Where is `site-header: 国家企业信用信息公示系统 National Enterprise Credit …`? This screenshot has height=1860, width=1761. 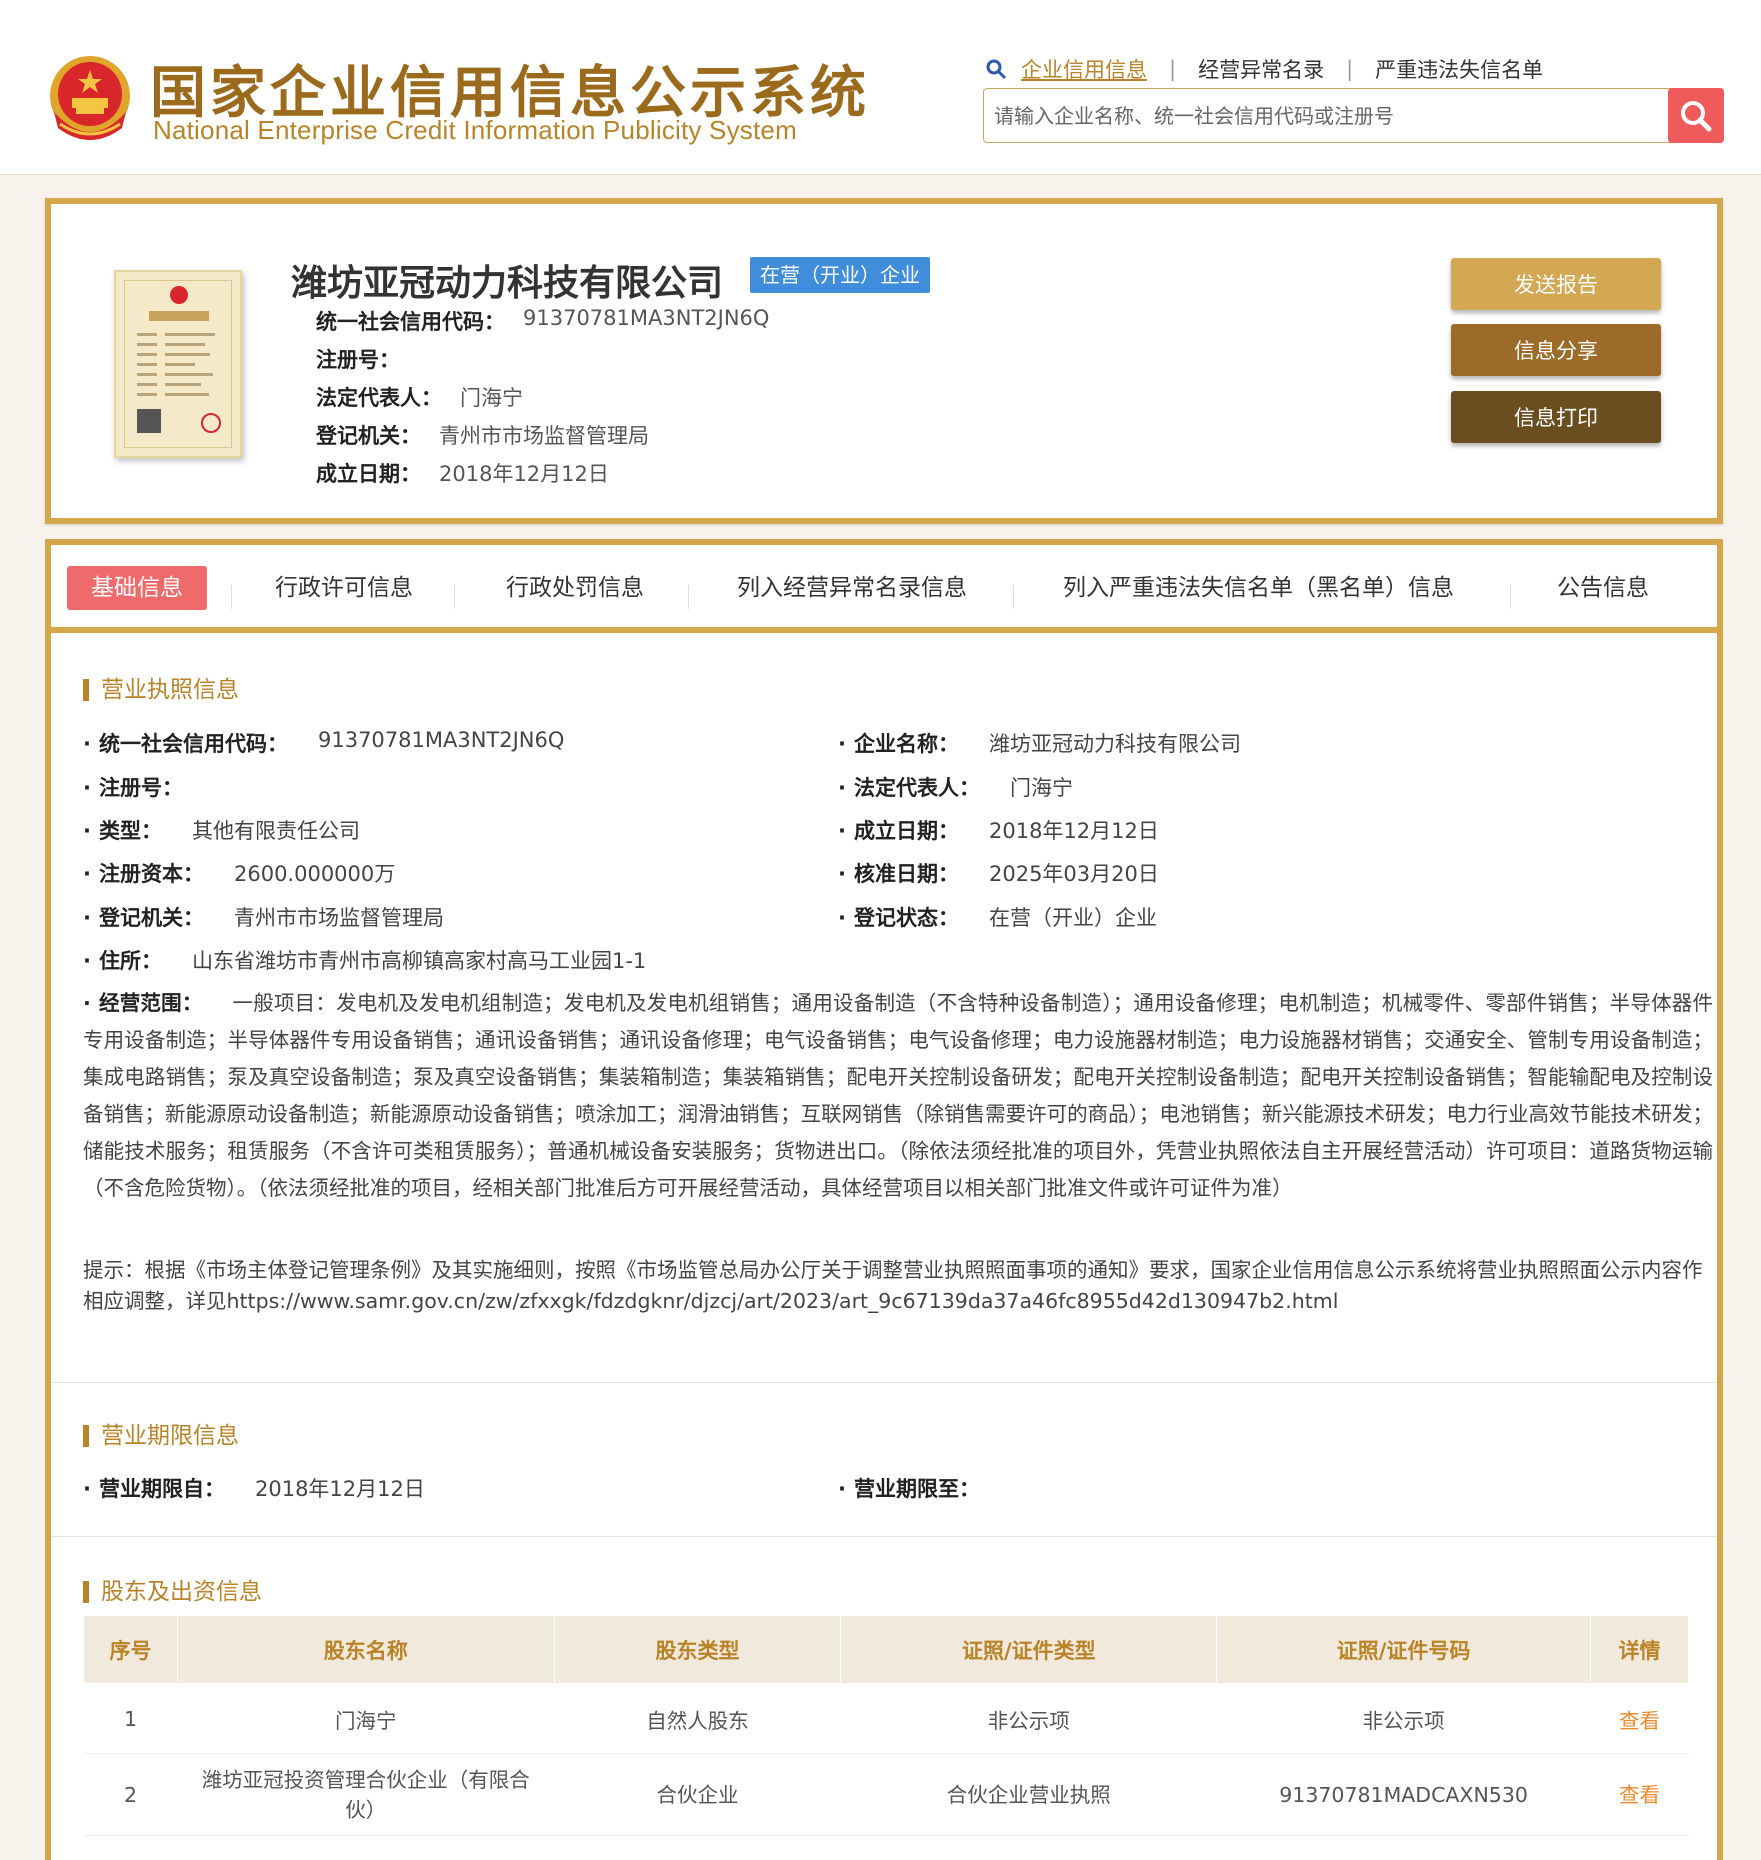
site-header: 国家企业信用信息公示系统 National Enterprise Credit … is located at coordinates (880, 87).